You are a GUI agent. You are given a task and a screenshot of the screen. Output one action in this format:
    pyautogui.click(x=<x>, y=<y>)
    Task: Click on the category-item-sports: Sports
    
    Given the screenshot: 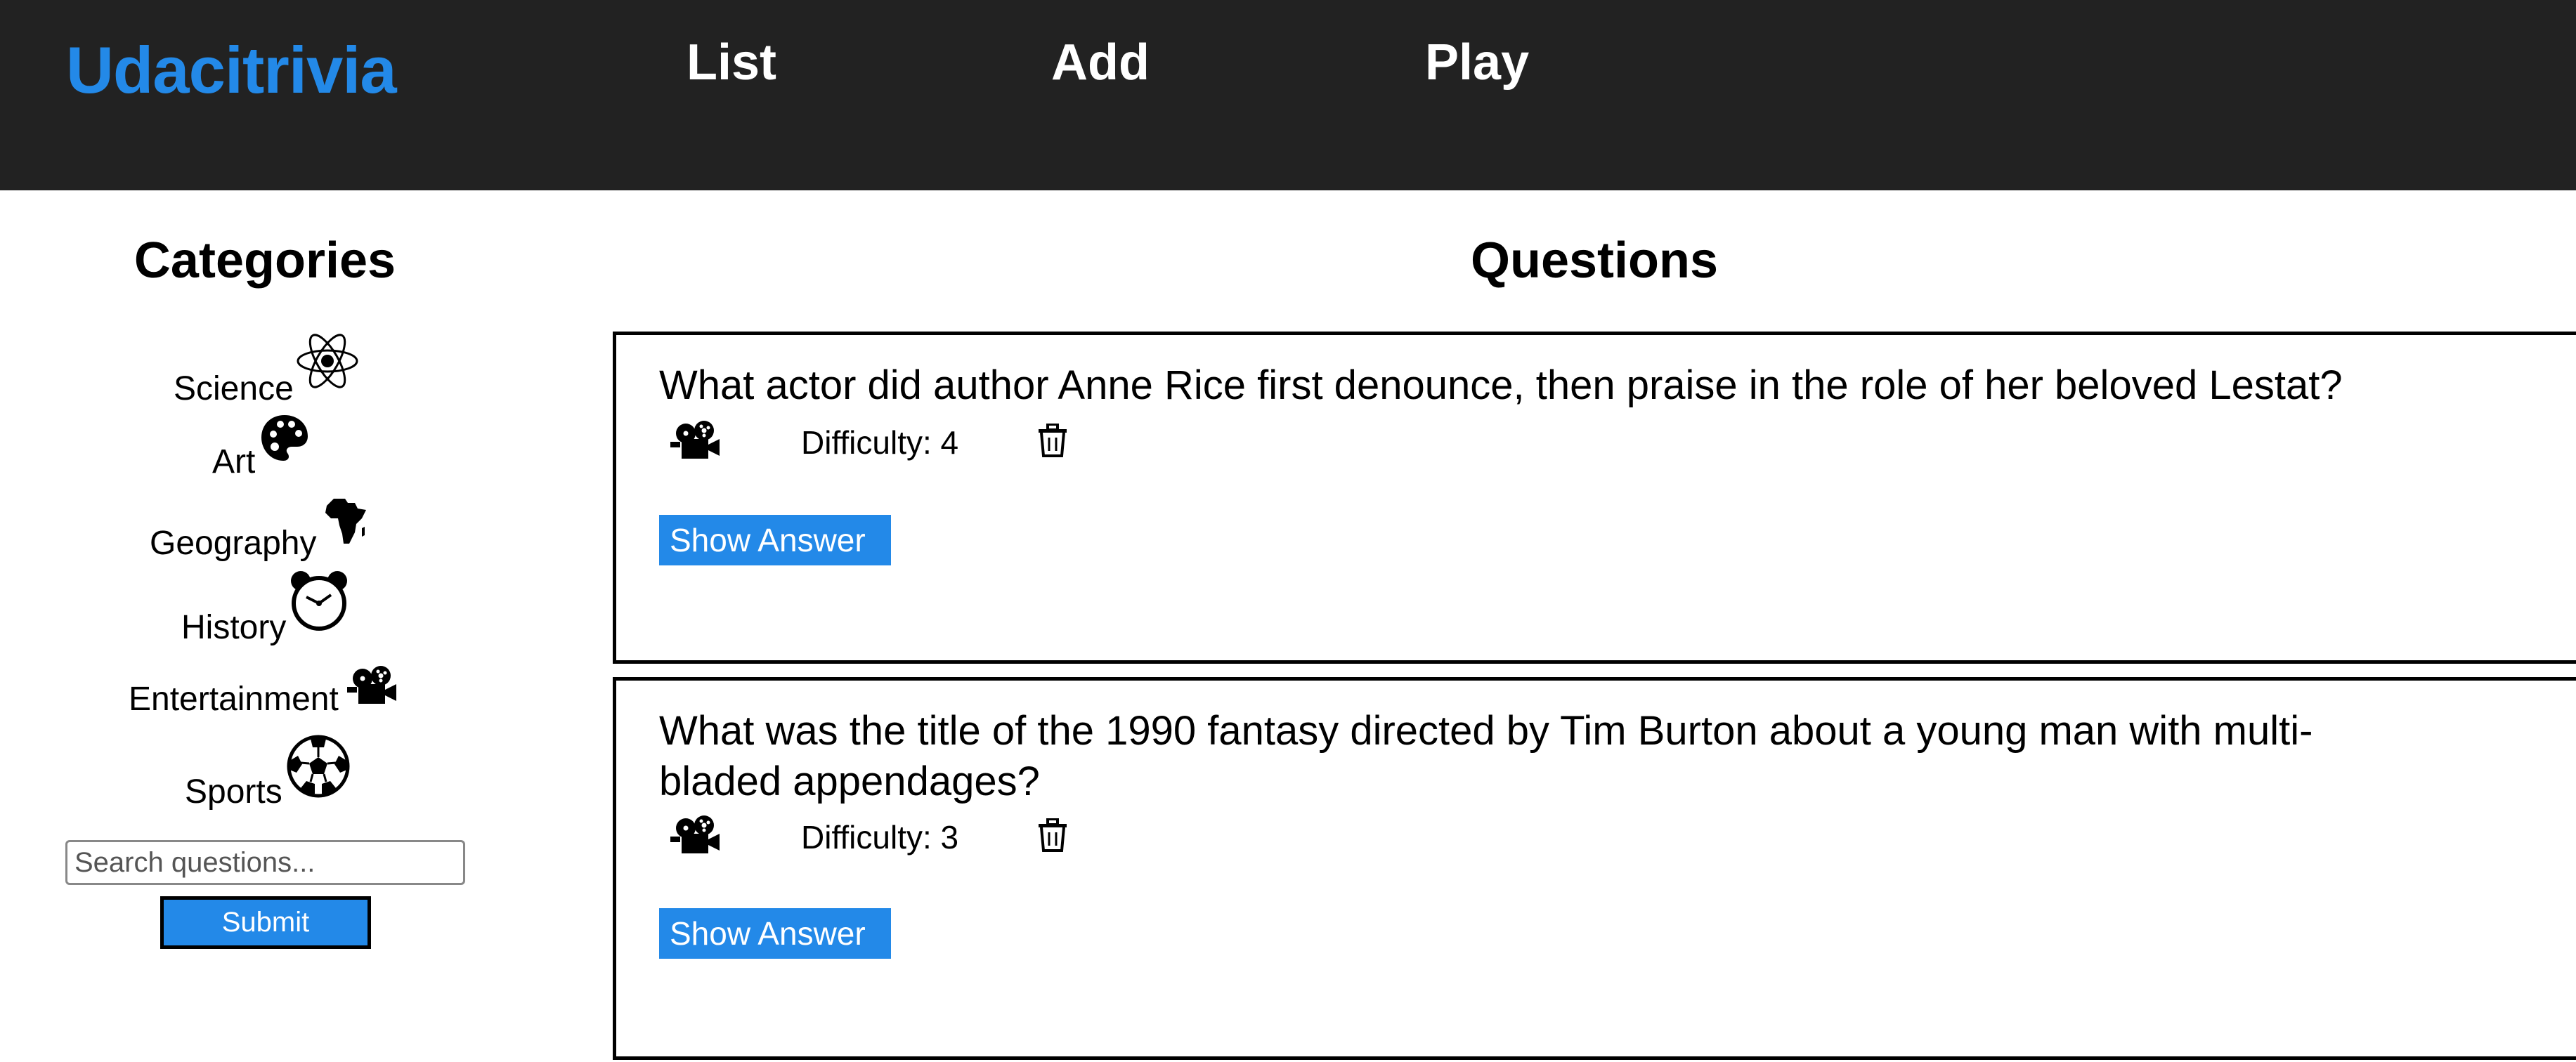 What is the action you would take?
    pyautogui.click(x=267, y=772)
    